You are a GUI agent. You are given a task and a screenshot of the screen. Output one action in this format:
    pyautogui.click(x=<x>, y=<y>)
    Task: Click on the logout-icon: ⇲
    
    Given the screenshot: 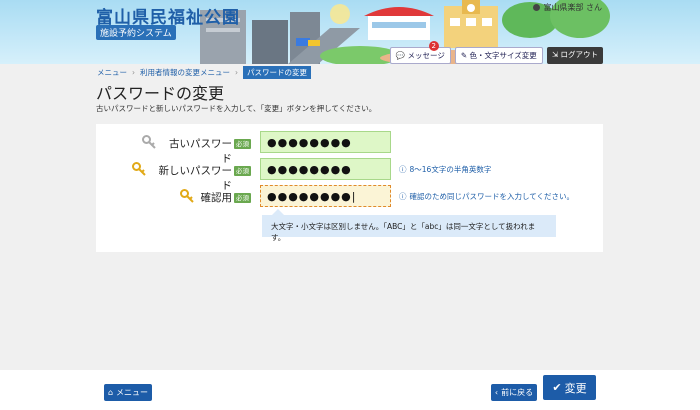 What is the action you would take?
    pyautogui.click(x=555, y=54)
    